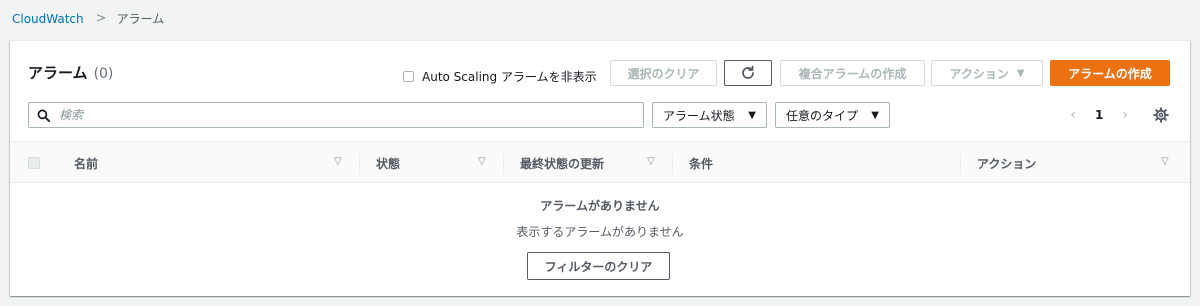 Image resolution: width=1200 pixels, height=306 pixels. Describe the element at coordinates (34, 163) in the screenshot. I see `select-all-checkbox` at that location.